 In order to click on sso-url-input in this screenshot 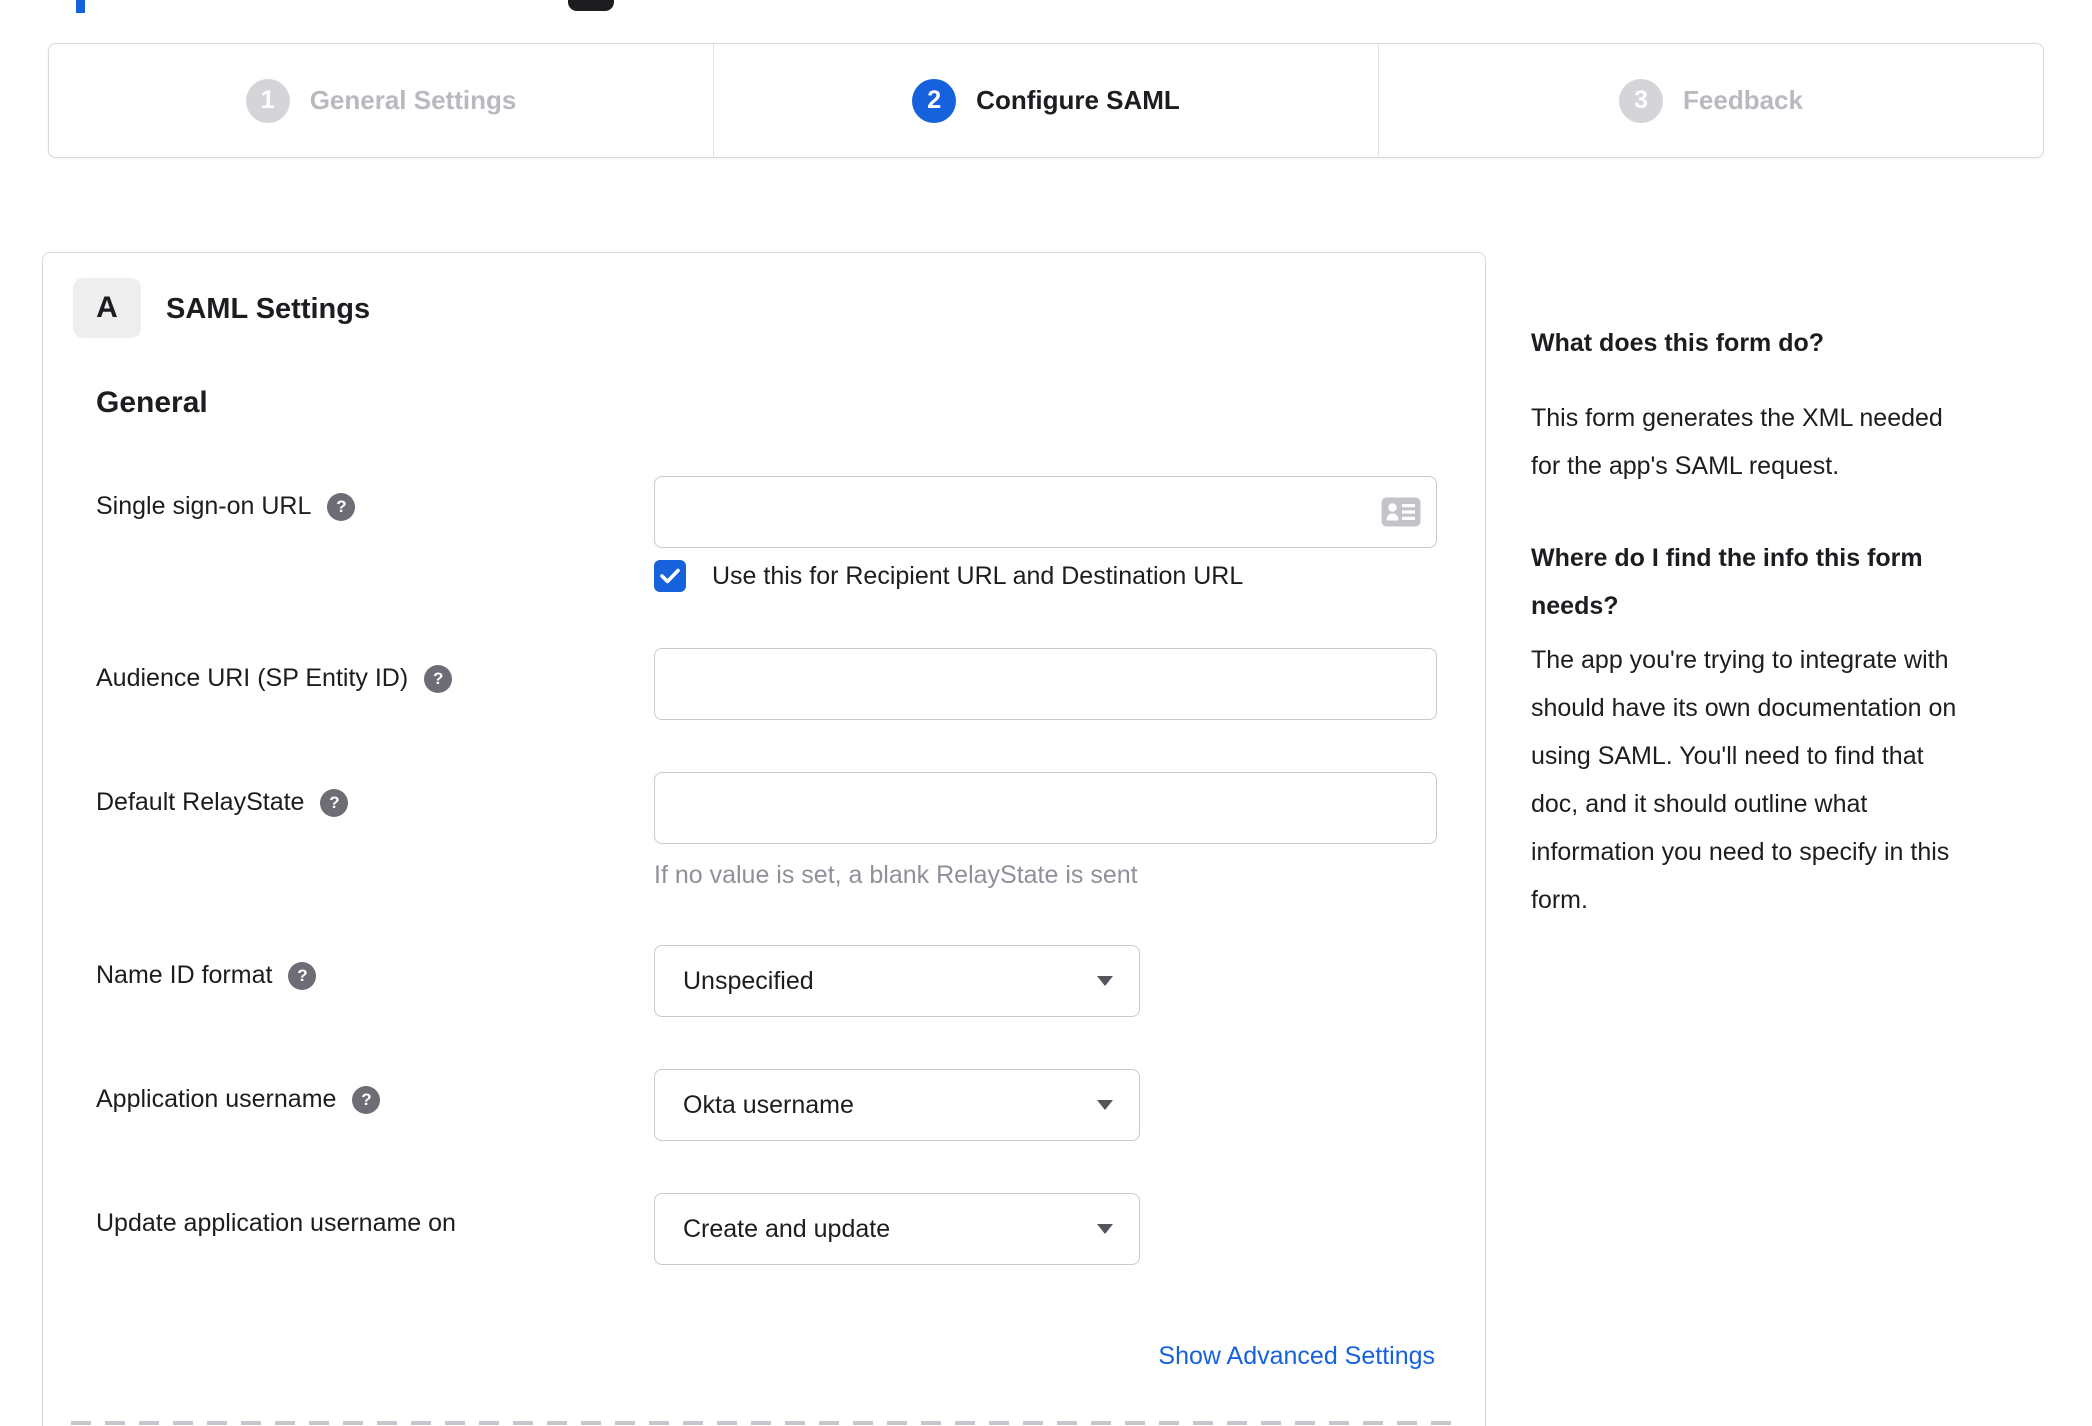, I will do `click(1045, 512)`.